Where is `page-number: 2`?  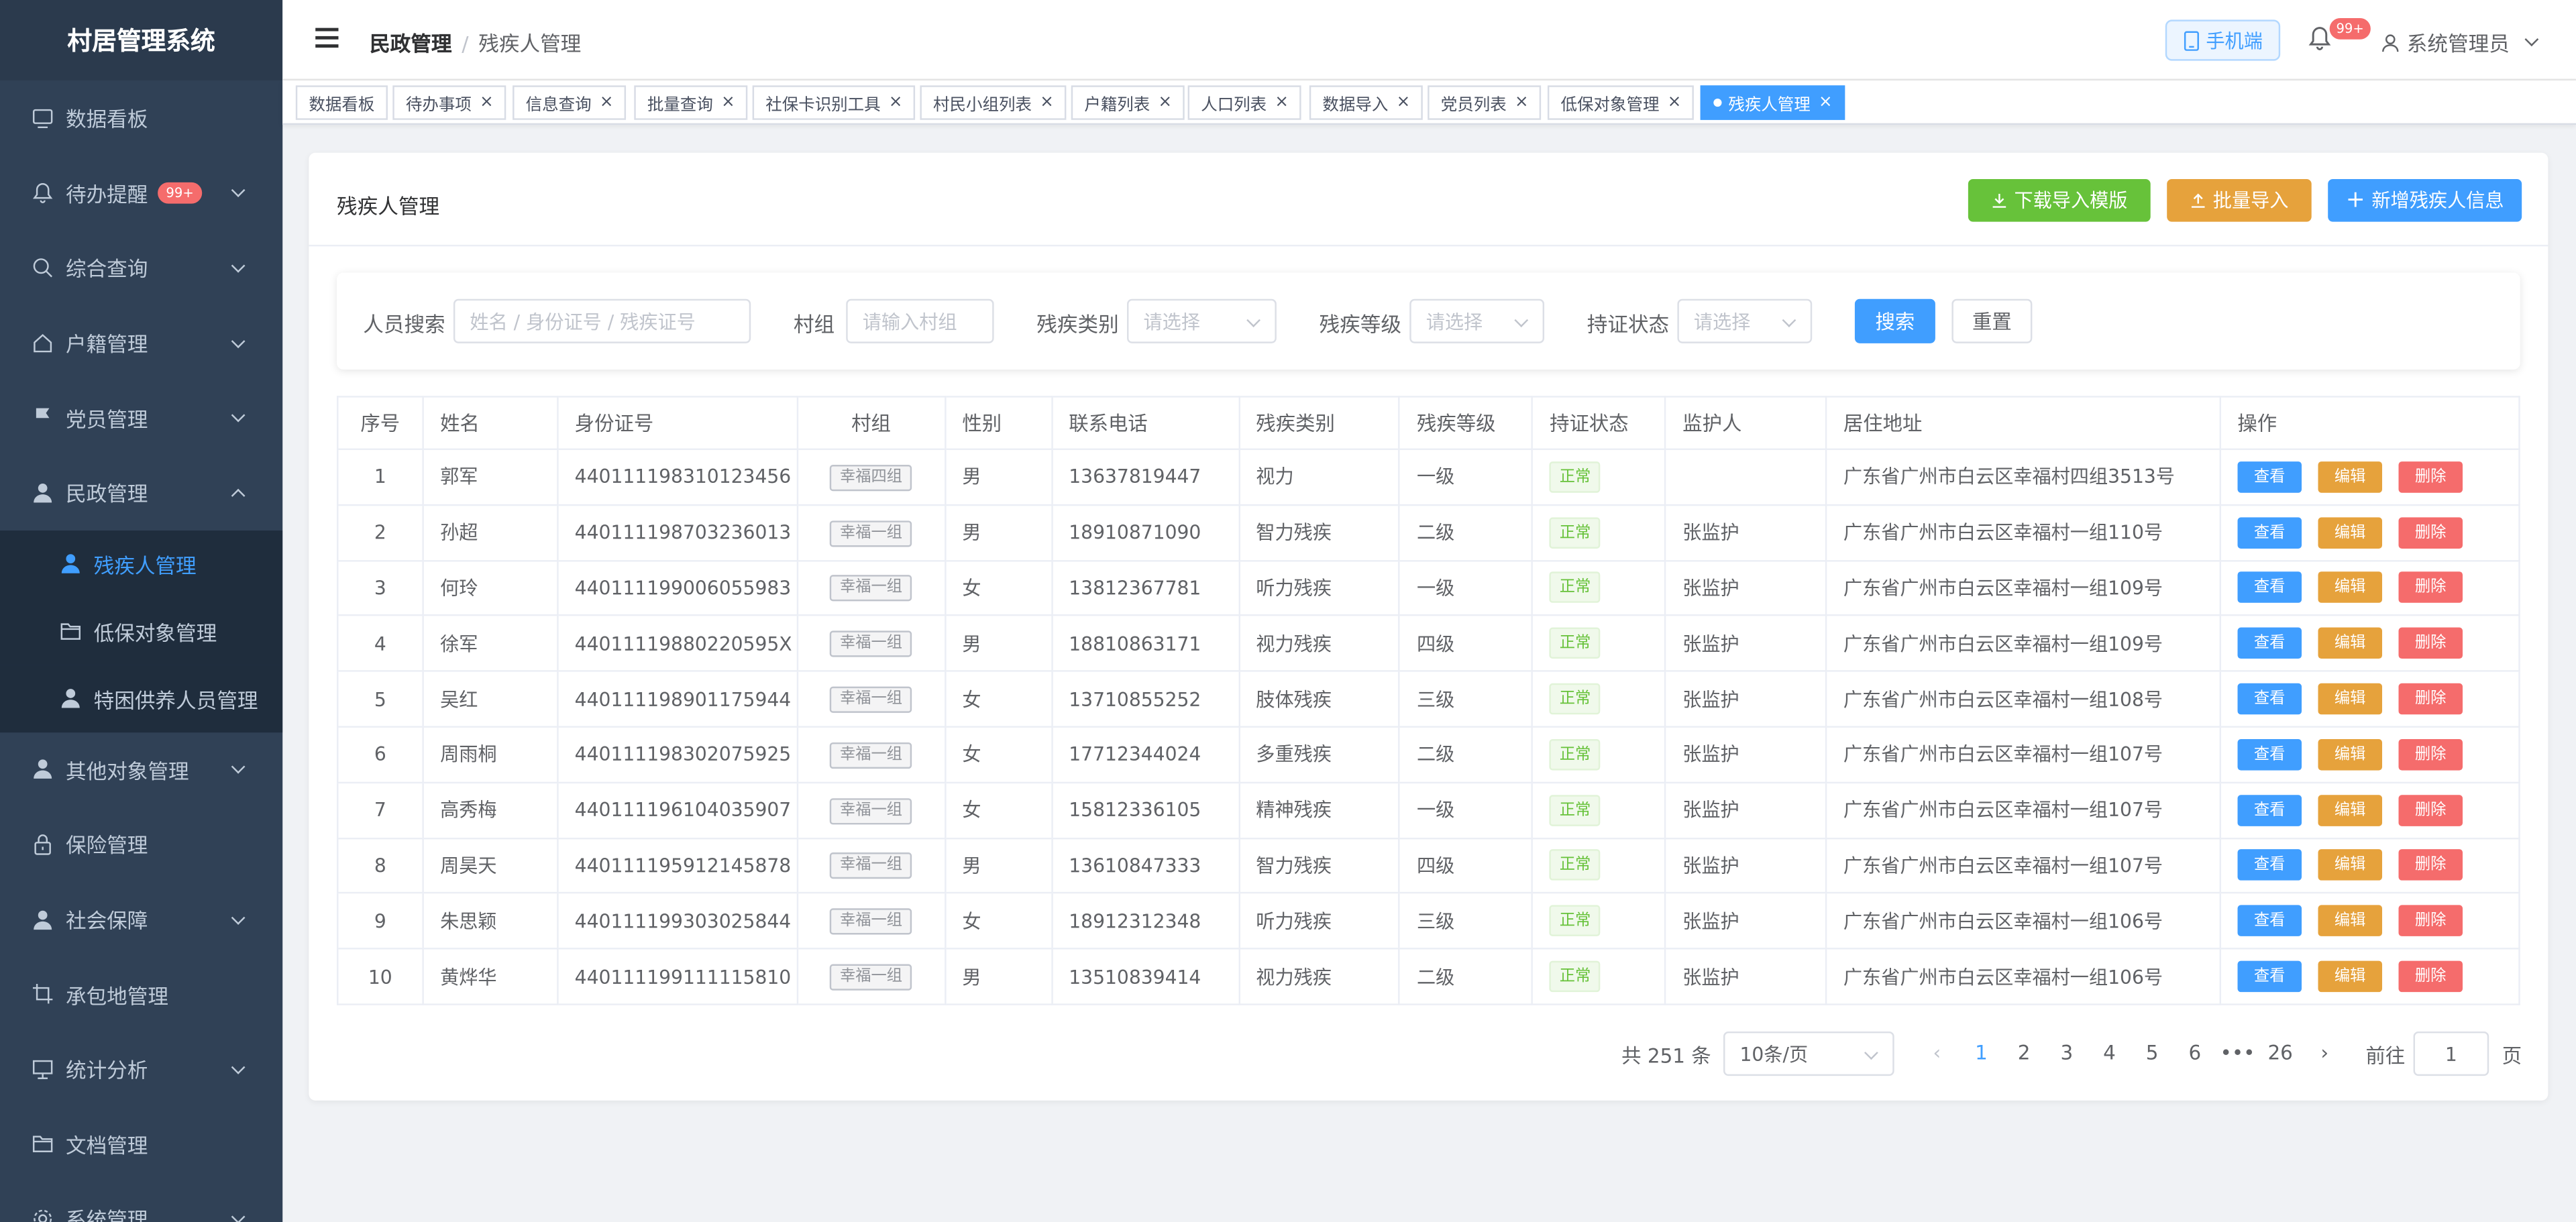 page-number: 2 is located at coordinates (2023, 1053).